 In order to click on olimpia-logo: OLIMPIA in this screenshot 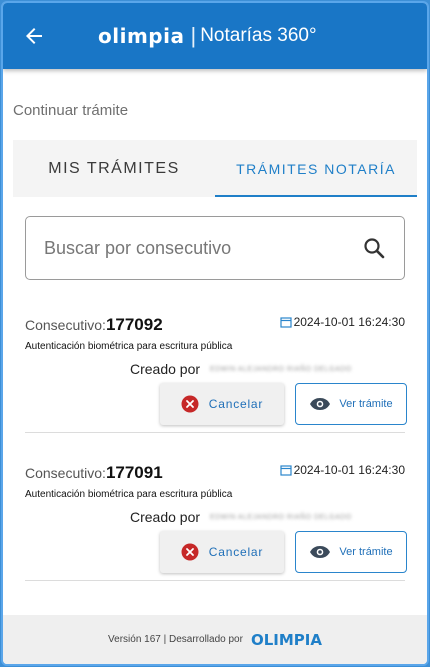, I will do `click(141, 36)`.